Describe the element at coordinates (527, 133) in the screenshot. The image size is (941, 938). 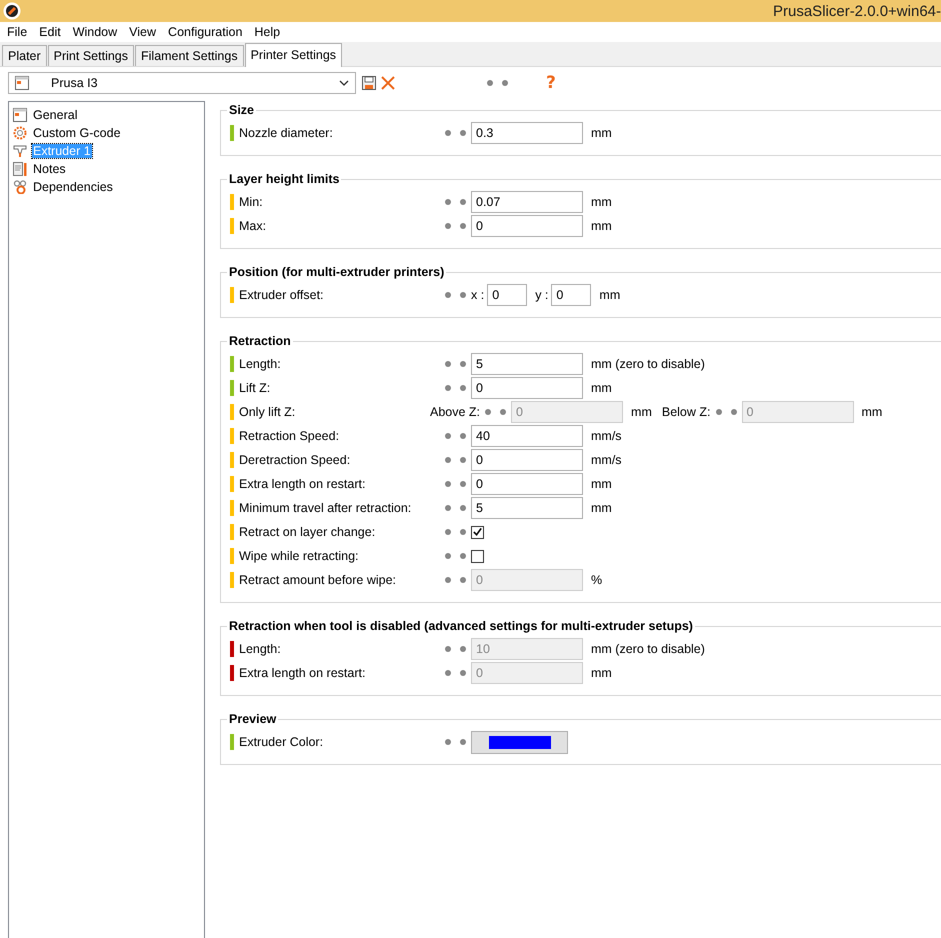
I see `input-field: 0.3` at that location.